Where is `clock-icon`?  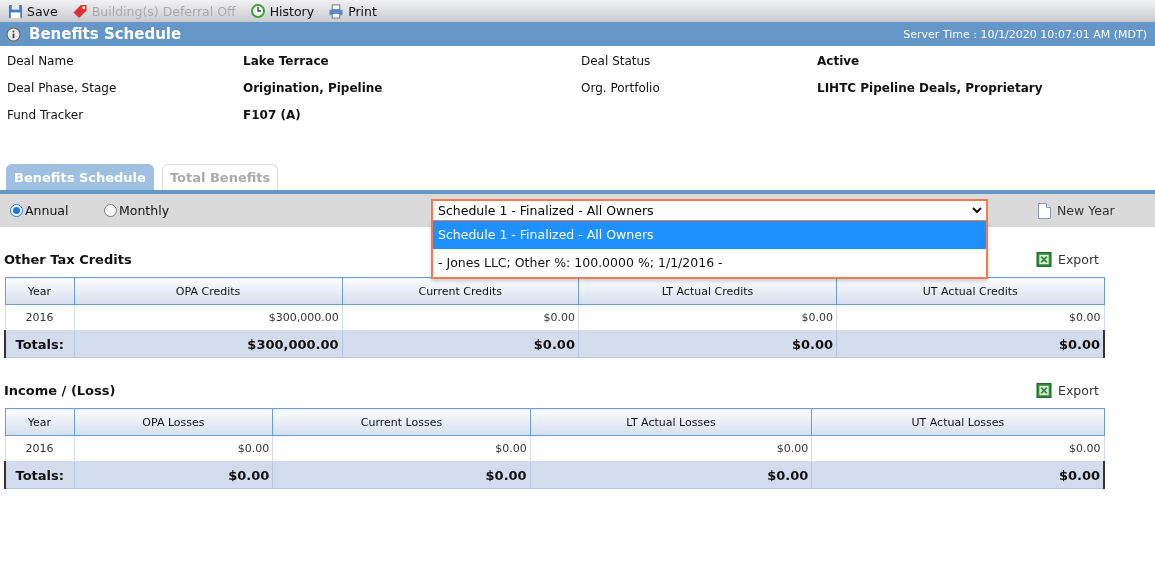 clock-icon is located at coordinates (257, 11).